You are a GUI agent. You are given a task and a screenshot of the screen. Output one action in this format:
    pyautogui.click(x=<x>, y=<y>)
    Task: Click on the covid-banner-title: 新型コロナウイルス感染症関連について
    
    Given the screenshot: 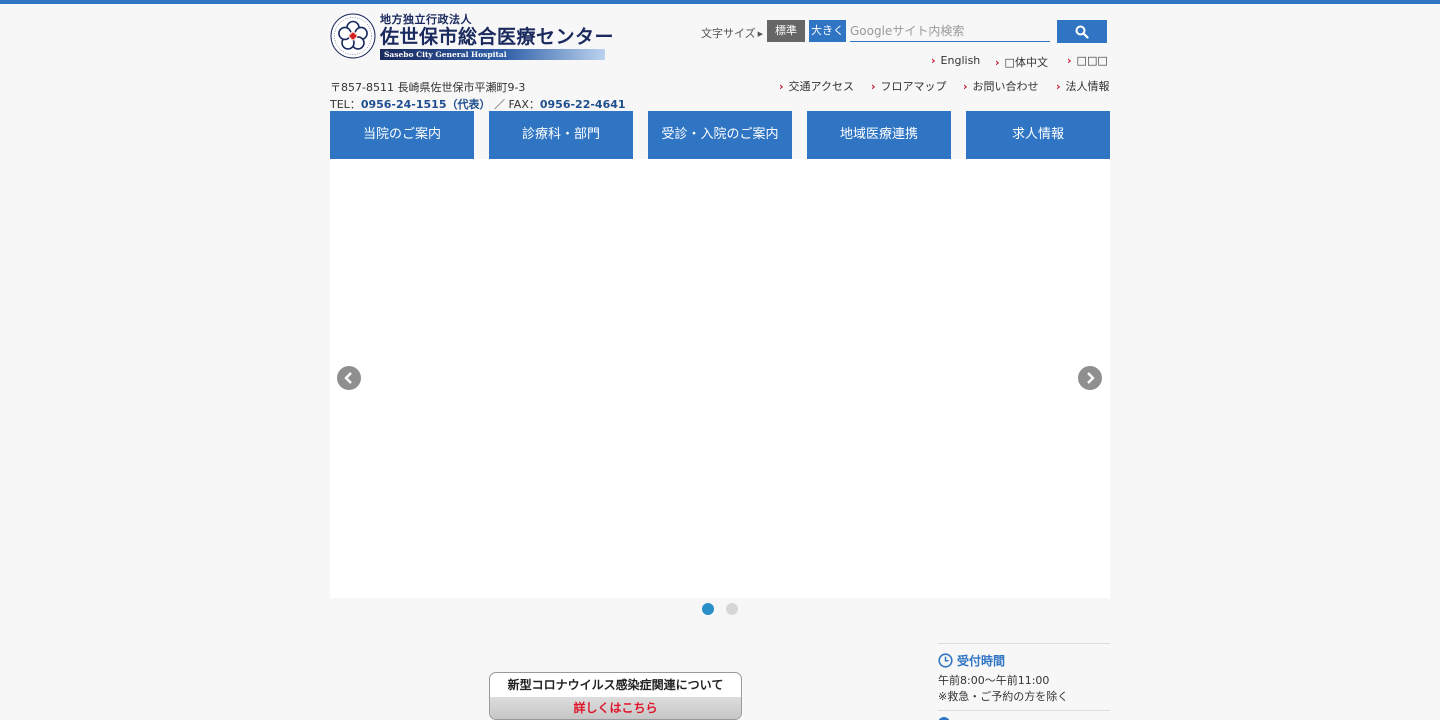 What is the action you would take?
    pyautogui.click(x=615, y=685)
    